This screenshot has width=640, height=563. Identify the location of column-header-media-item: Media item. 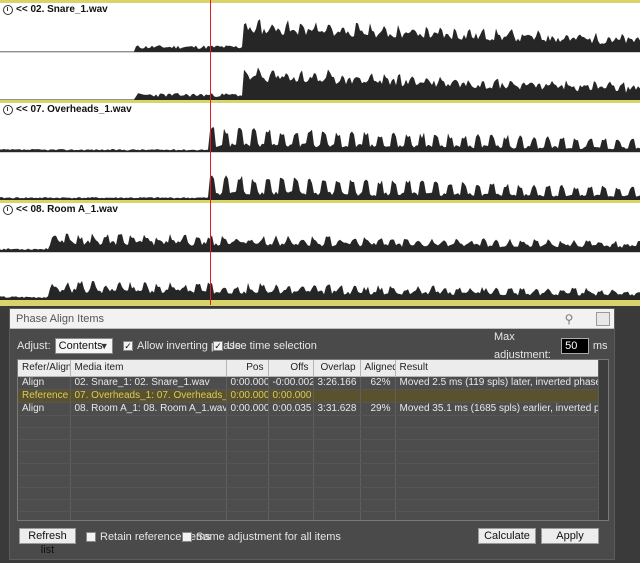
(148, 368).